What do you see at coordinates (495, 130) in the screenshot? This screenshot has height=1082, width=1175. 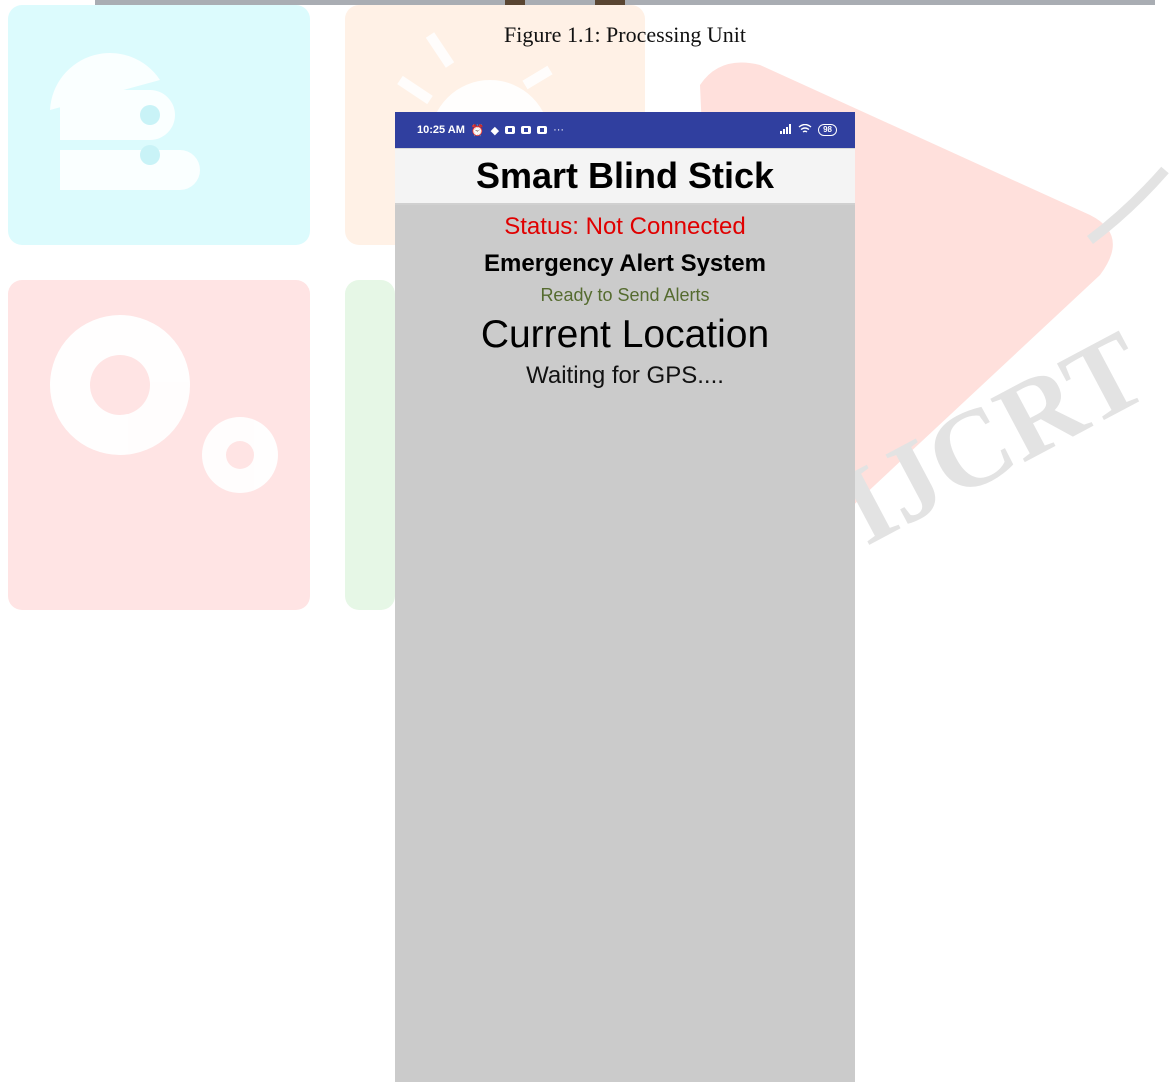 I see `dropbox-icon: ◆` at bounding box center [495, 130].